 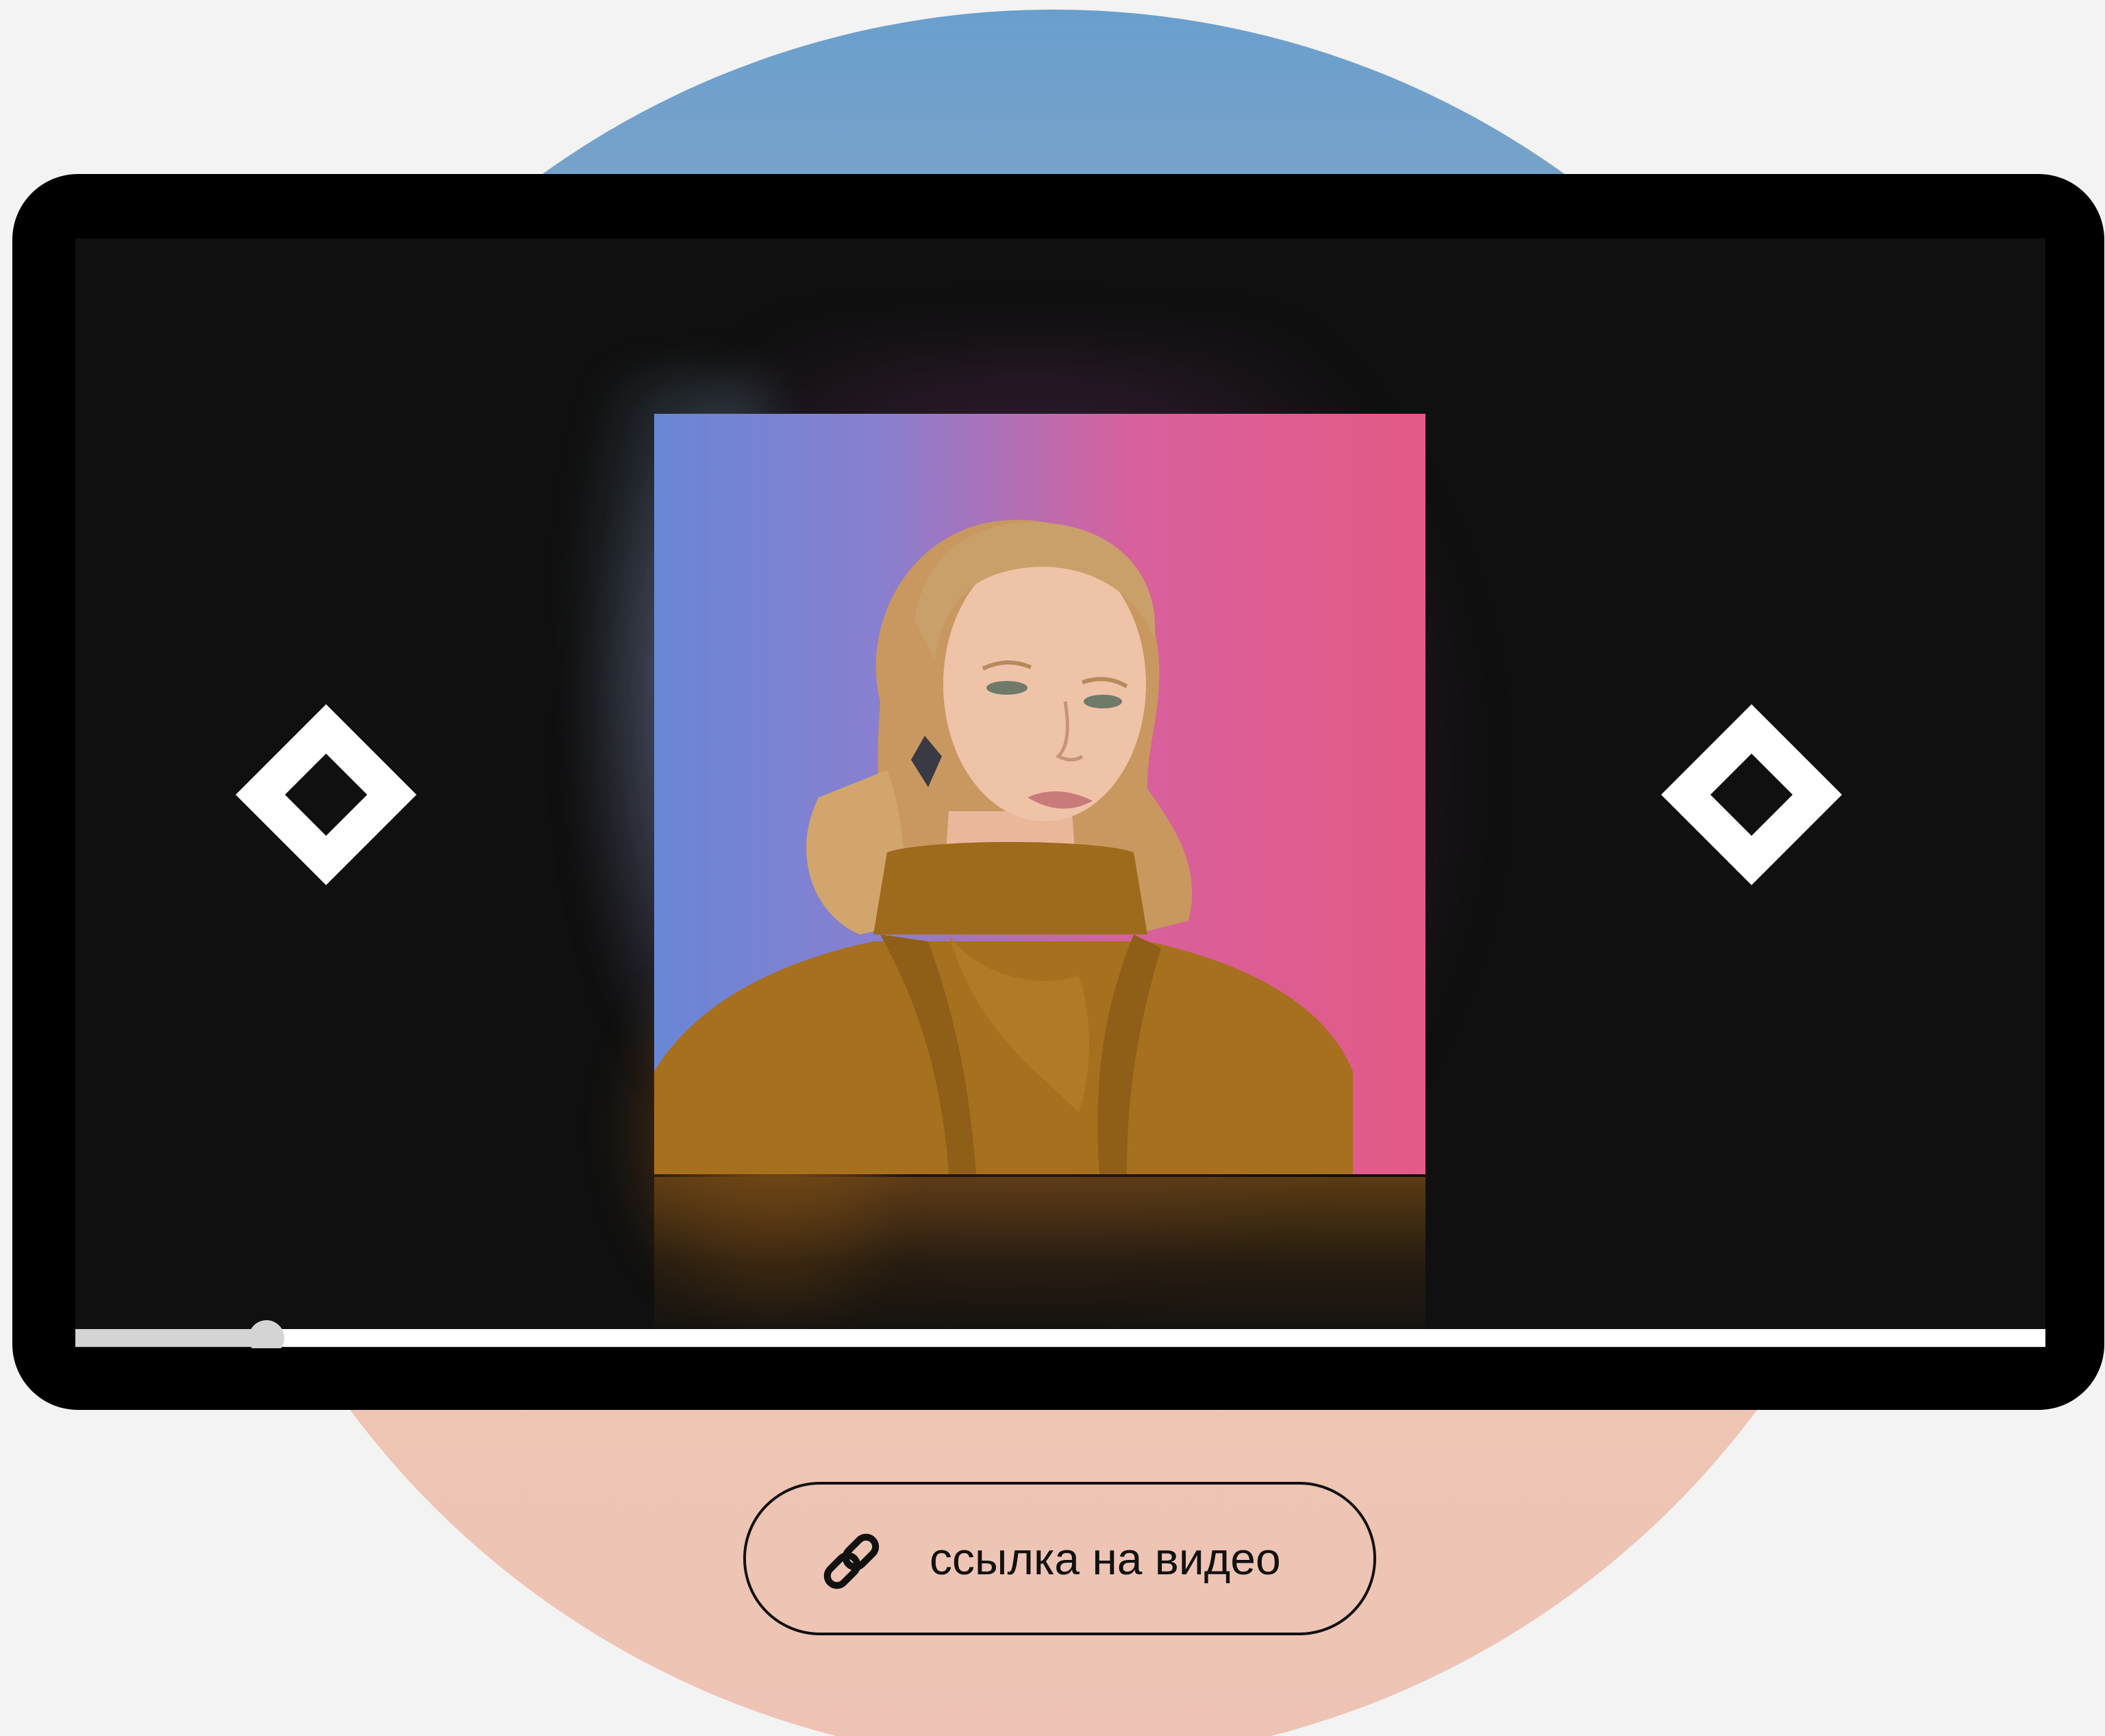 I want to click on next-button, so click(x=1751, y=794).